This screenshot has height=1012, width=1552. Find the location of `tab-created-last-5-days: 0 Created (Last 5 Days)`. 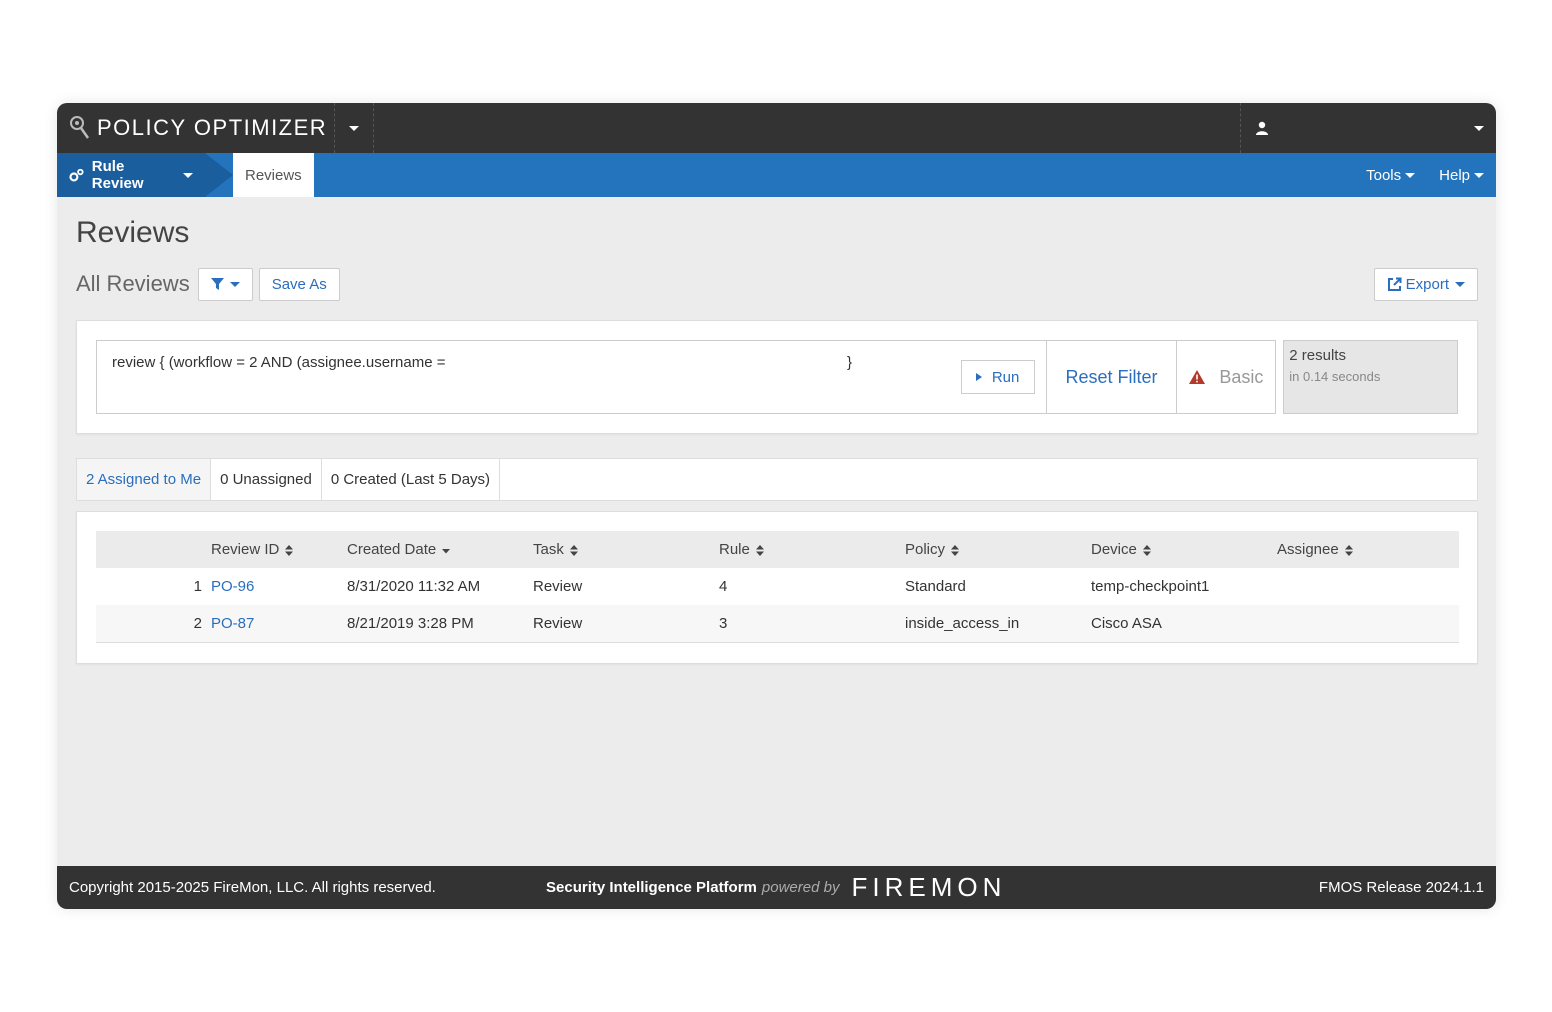

tab-created-last-5-days: 0 Created (Last 5 Days) is located at coordinates (411, 479).